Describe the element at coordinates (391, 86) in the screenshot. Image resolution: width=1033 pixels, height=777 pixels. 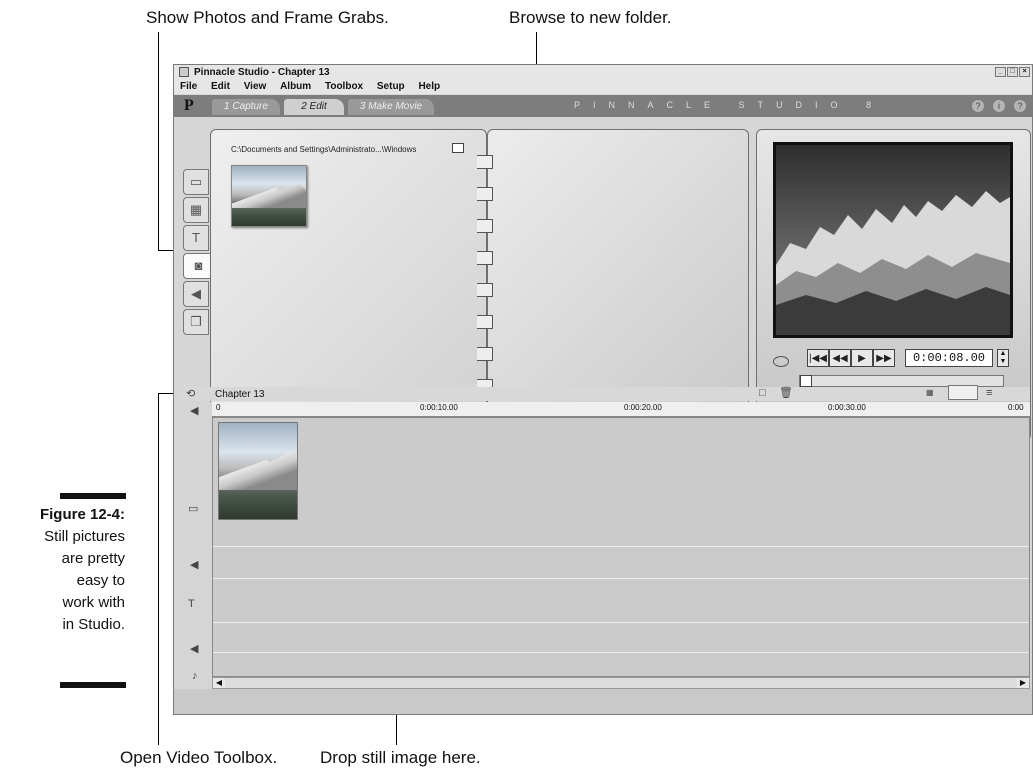
I see `menu-setup: Setup` at that location.